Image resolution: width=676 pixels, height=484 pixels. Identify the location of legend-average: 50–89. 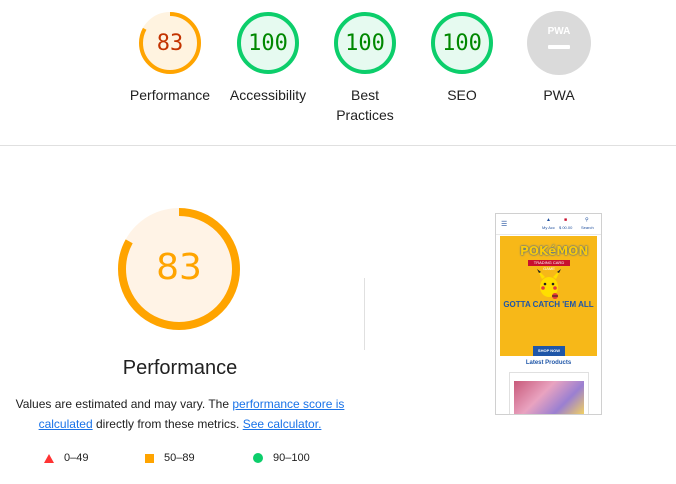
(170, 458).